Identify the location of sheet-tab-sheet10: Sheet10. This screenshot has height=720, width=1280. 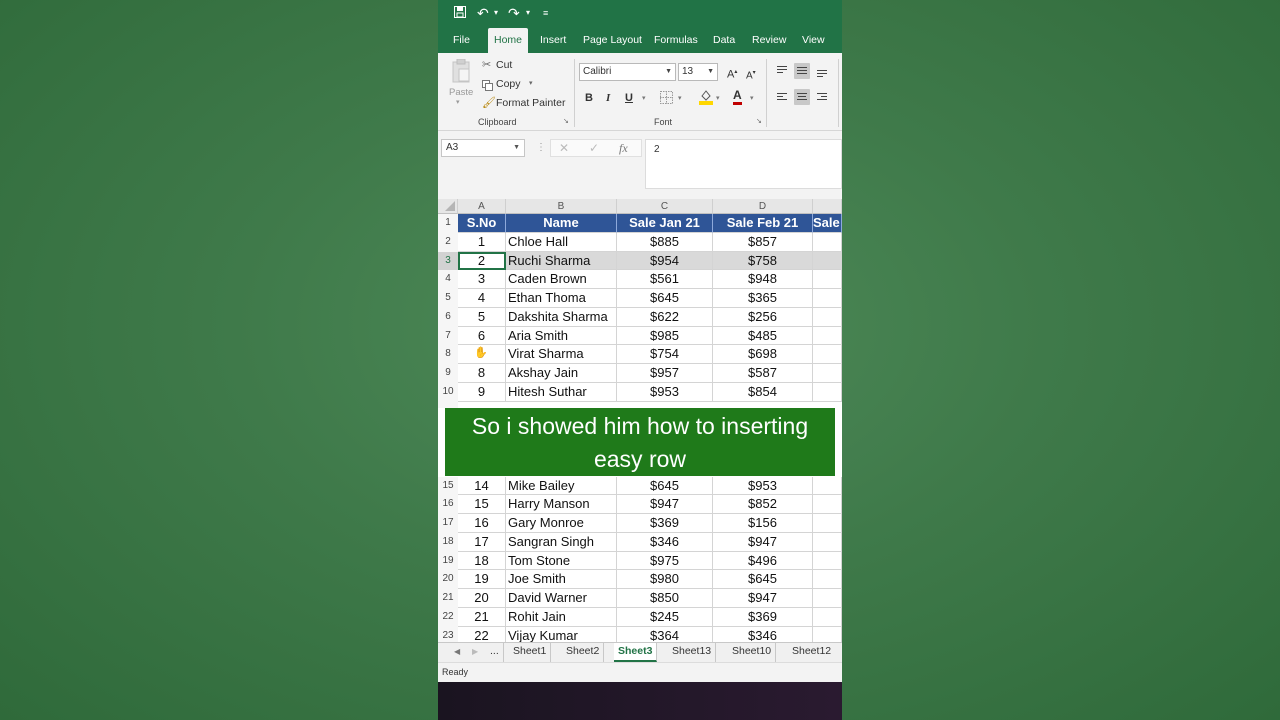
(752, 652).